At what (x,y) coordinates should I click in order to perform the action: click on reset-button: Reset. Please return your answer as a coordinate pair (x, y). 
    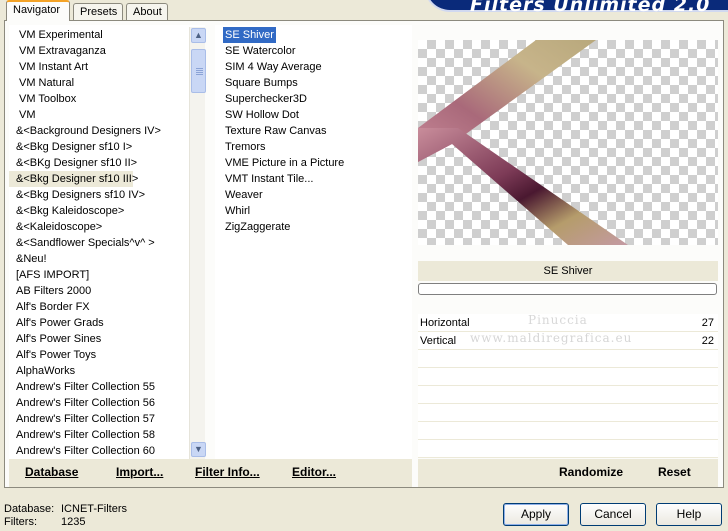
    Looking at the image, I should click on (674, 472).